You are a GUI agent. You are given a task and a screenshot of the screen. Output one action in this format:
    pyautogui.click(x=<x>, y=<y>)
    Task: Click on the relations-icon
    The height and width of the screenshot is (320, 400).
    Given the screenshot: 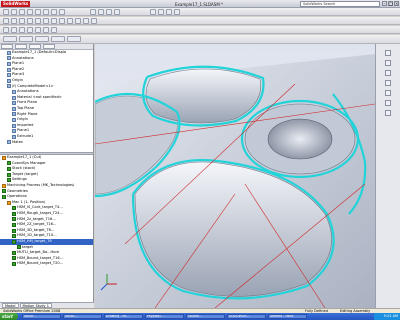 What is the action you would take?
    pyautogui.click(x=86, y=21)
    